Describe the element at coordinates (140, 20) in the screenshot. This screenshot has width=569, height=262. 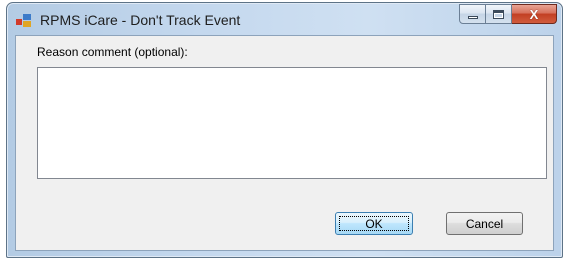
I see `window-title: RPMS iCare - Don't Track Event` at that location.